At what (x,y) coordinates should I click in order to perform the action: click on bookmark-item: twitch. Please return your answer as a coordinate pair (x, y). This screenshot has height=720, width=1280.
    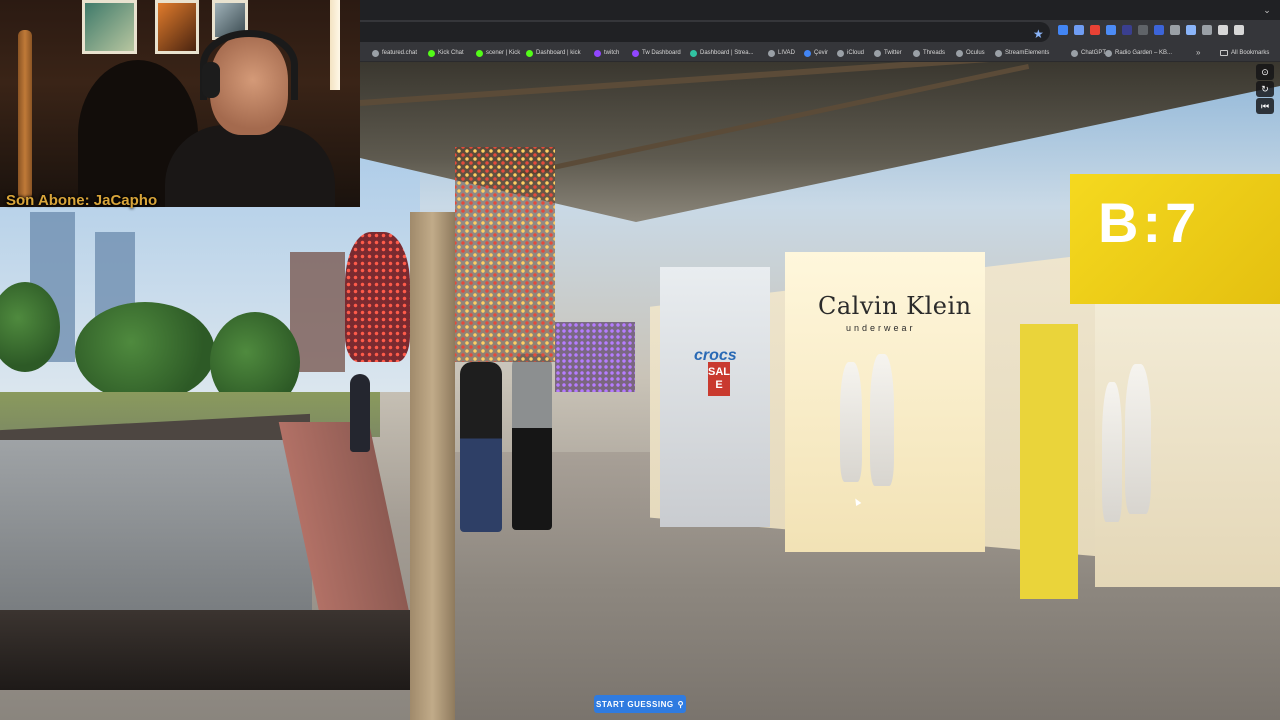
    Looking at the image, I should click on (606, 53).